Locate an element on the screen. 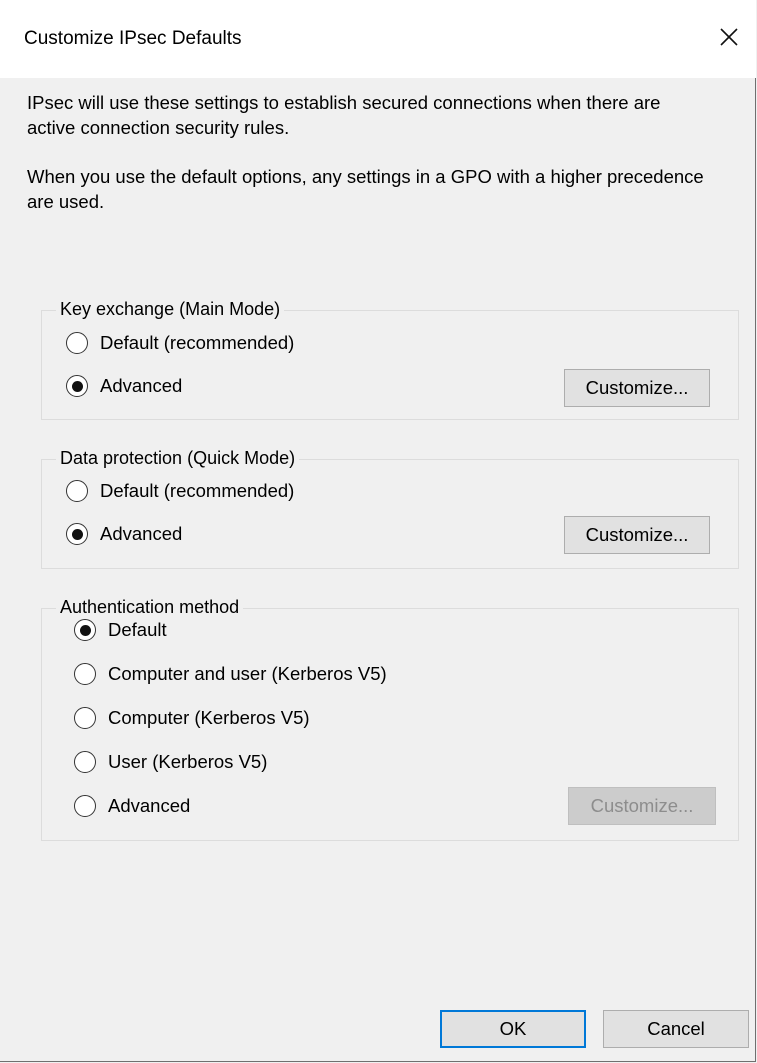 The height and width of the screenshot is (1063, 757). auth-default-radio: Default is located at coordinates (120, 630).